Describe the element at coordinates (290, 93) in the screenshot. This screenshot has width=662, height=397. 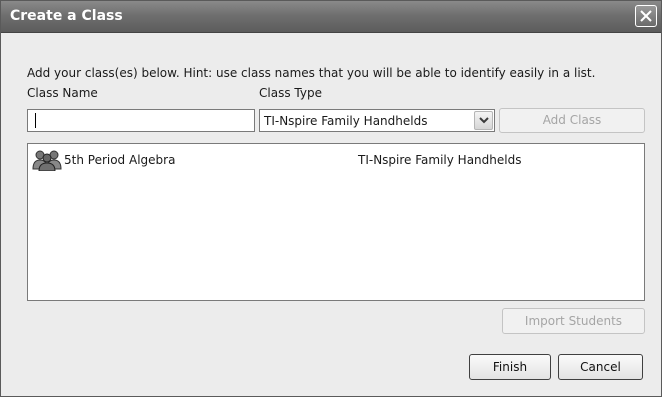
I see `class-type-label: Class Type` at that location.